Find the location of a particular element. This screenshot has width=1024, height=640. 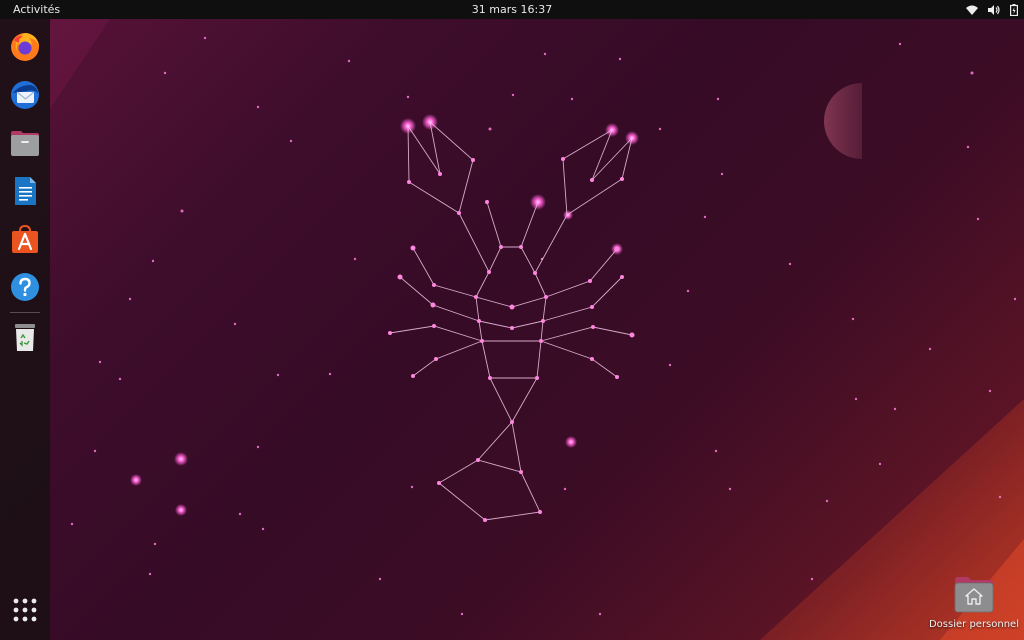

dock-app-help is located at coordinates (25, 287).